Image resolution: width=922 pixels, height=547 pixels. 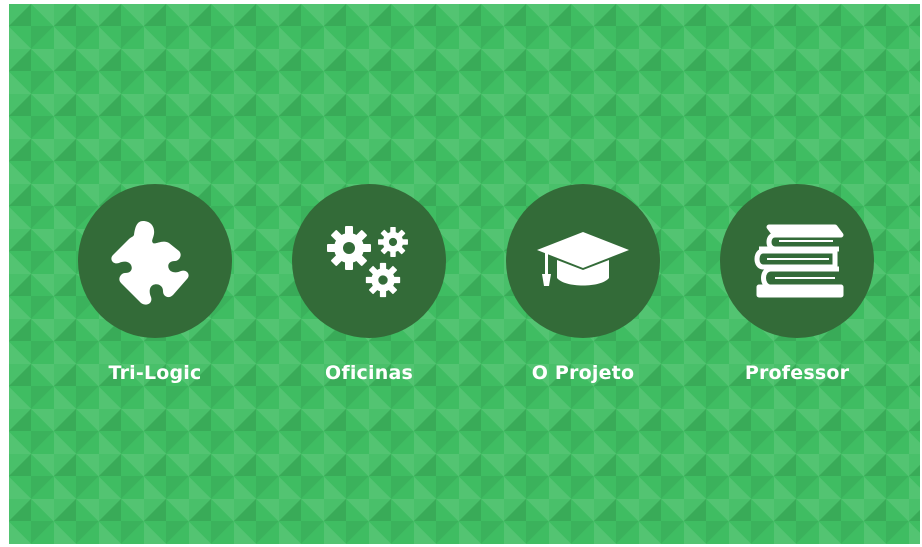 I want to click on menu-item-label: Tri-Logic, so click(x=155, y=373).